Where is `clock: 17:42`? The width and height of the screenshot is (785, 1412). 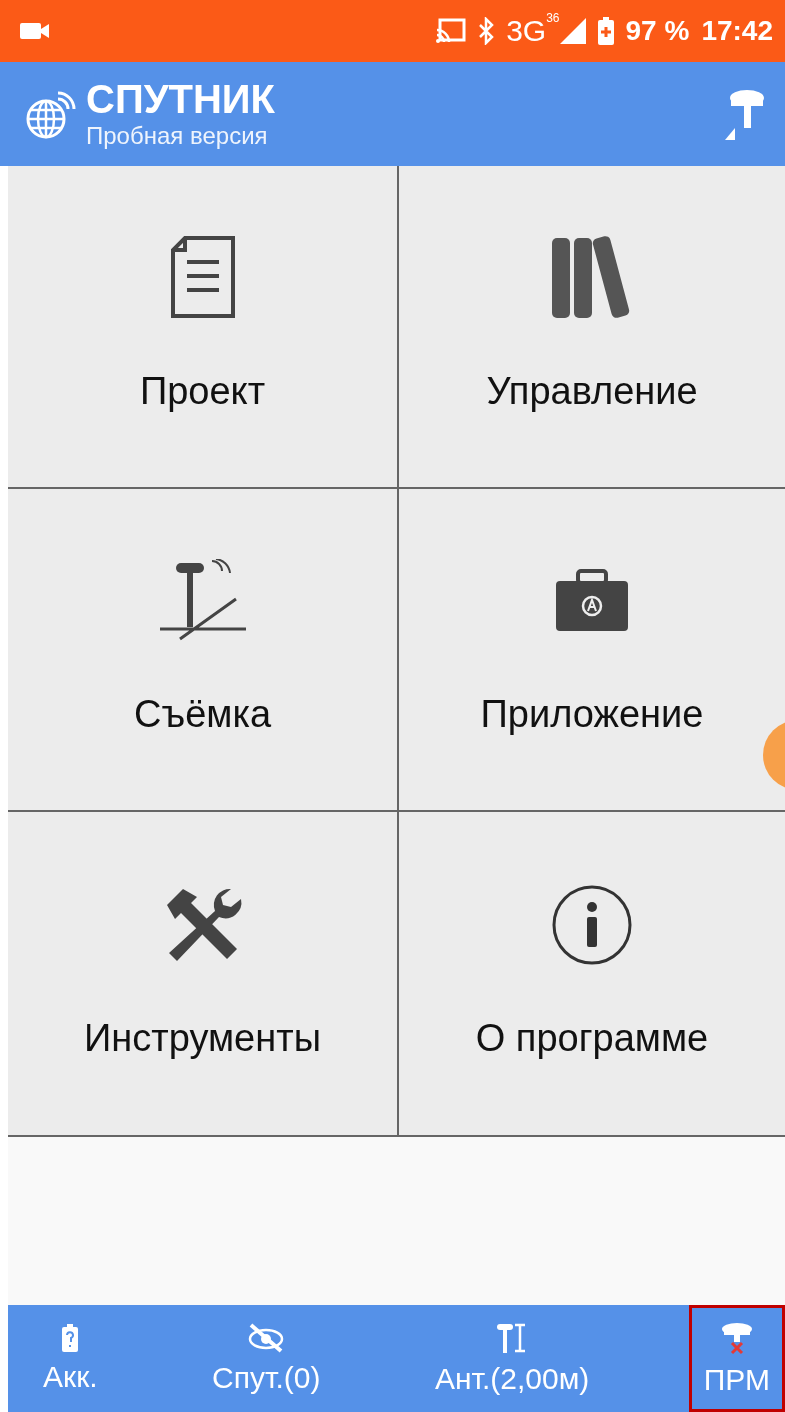
clock: 17:42 is located at coordinates (737, 31).